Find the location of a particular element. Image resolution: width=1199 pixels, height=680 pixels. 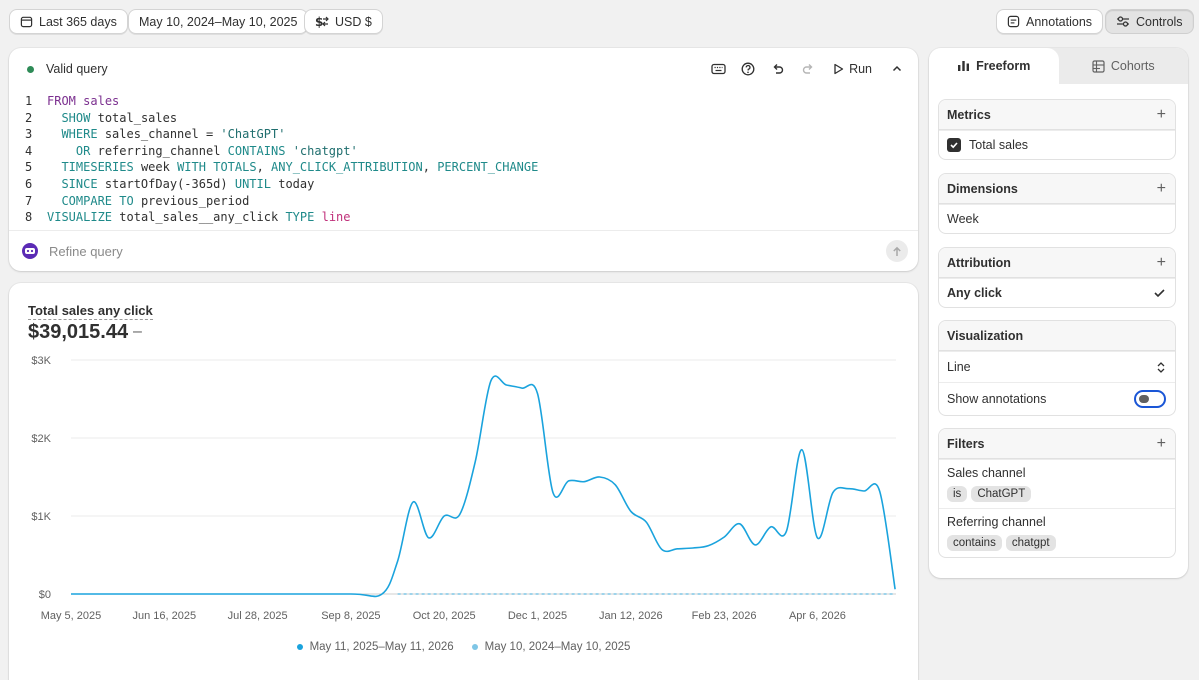

help-button is located at coordinates (748, 69).